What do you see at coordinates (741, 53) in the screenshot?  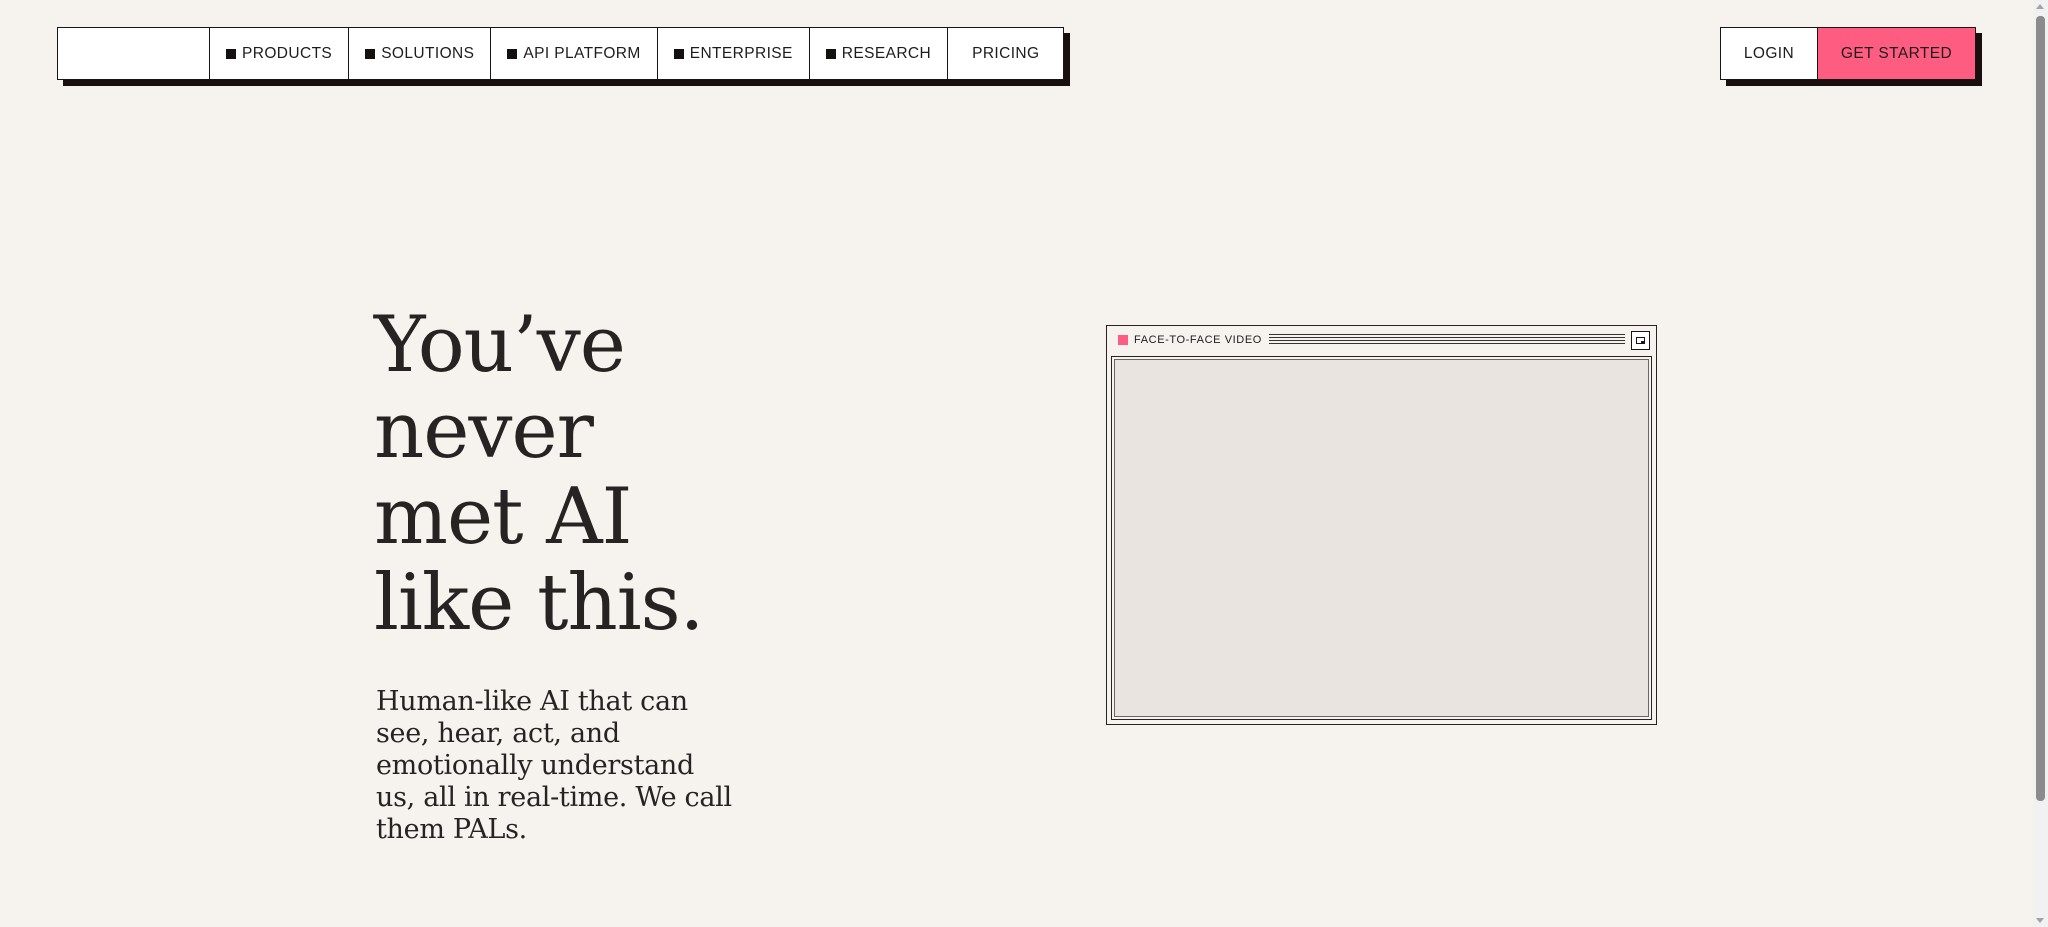 I see `nav-item-label: ENTERPRISE` at bounding box center [741, 53].